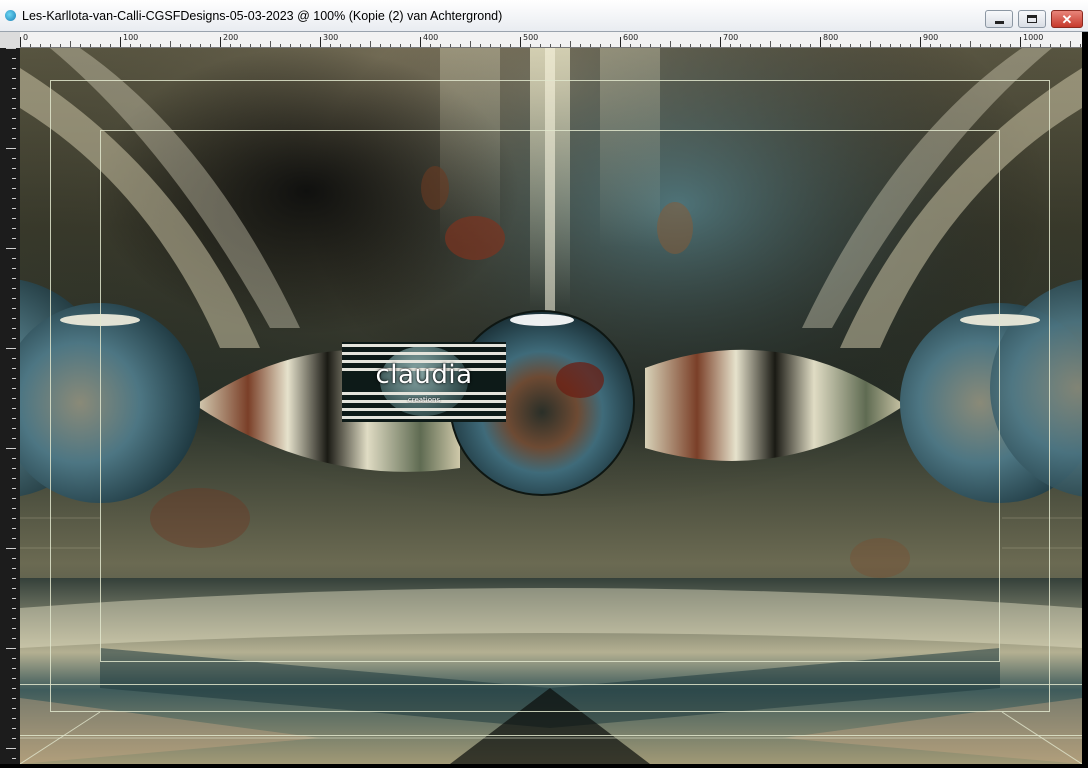  I want to click on ruler-label: 700, so click(731, 37).